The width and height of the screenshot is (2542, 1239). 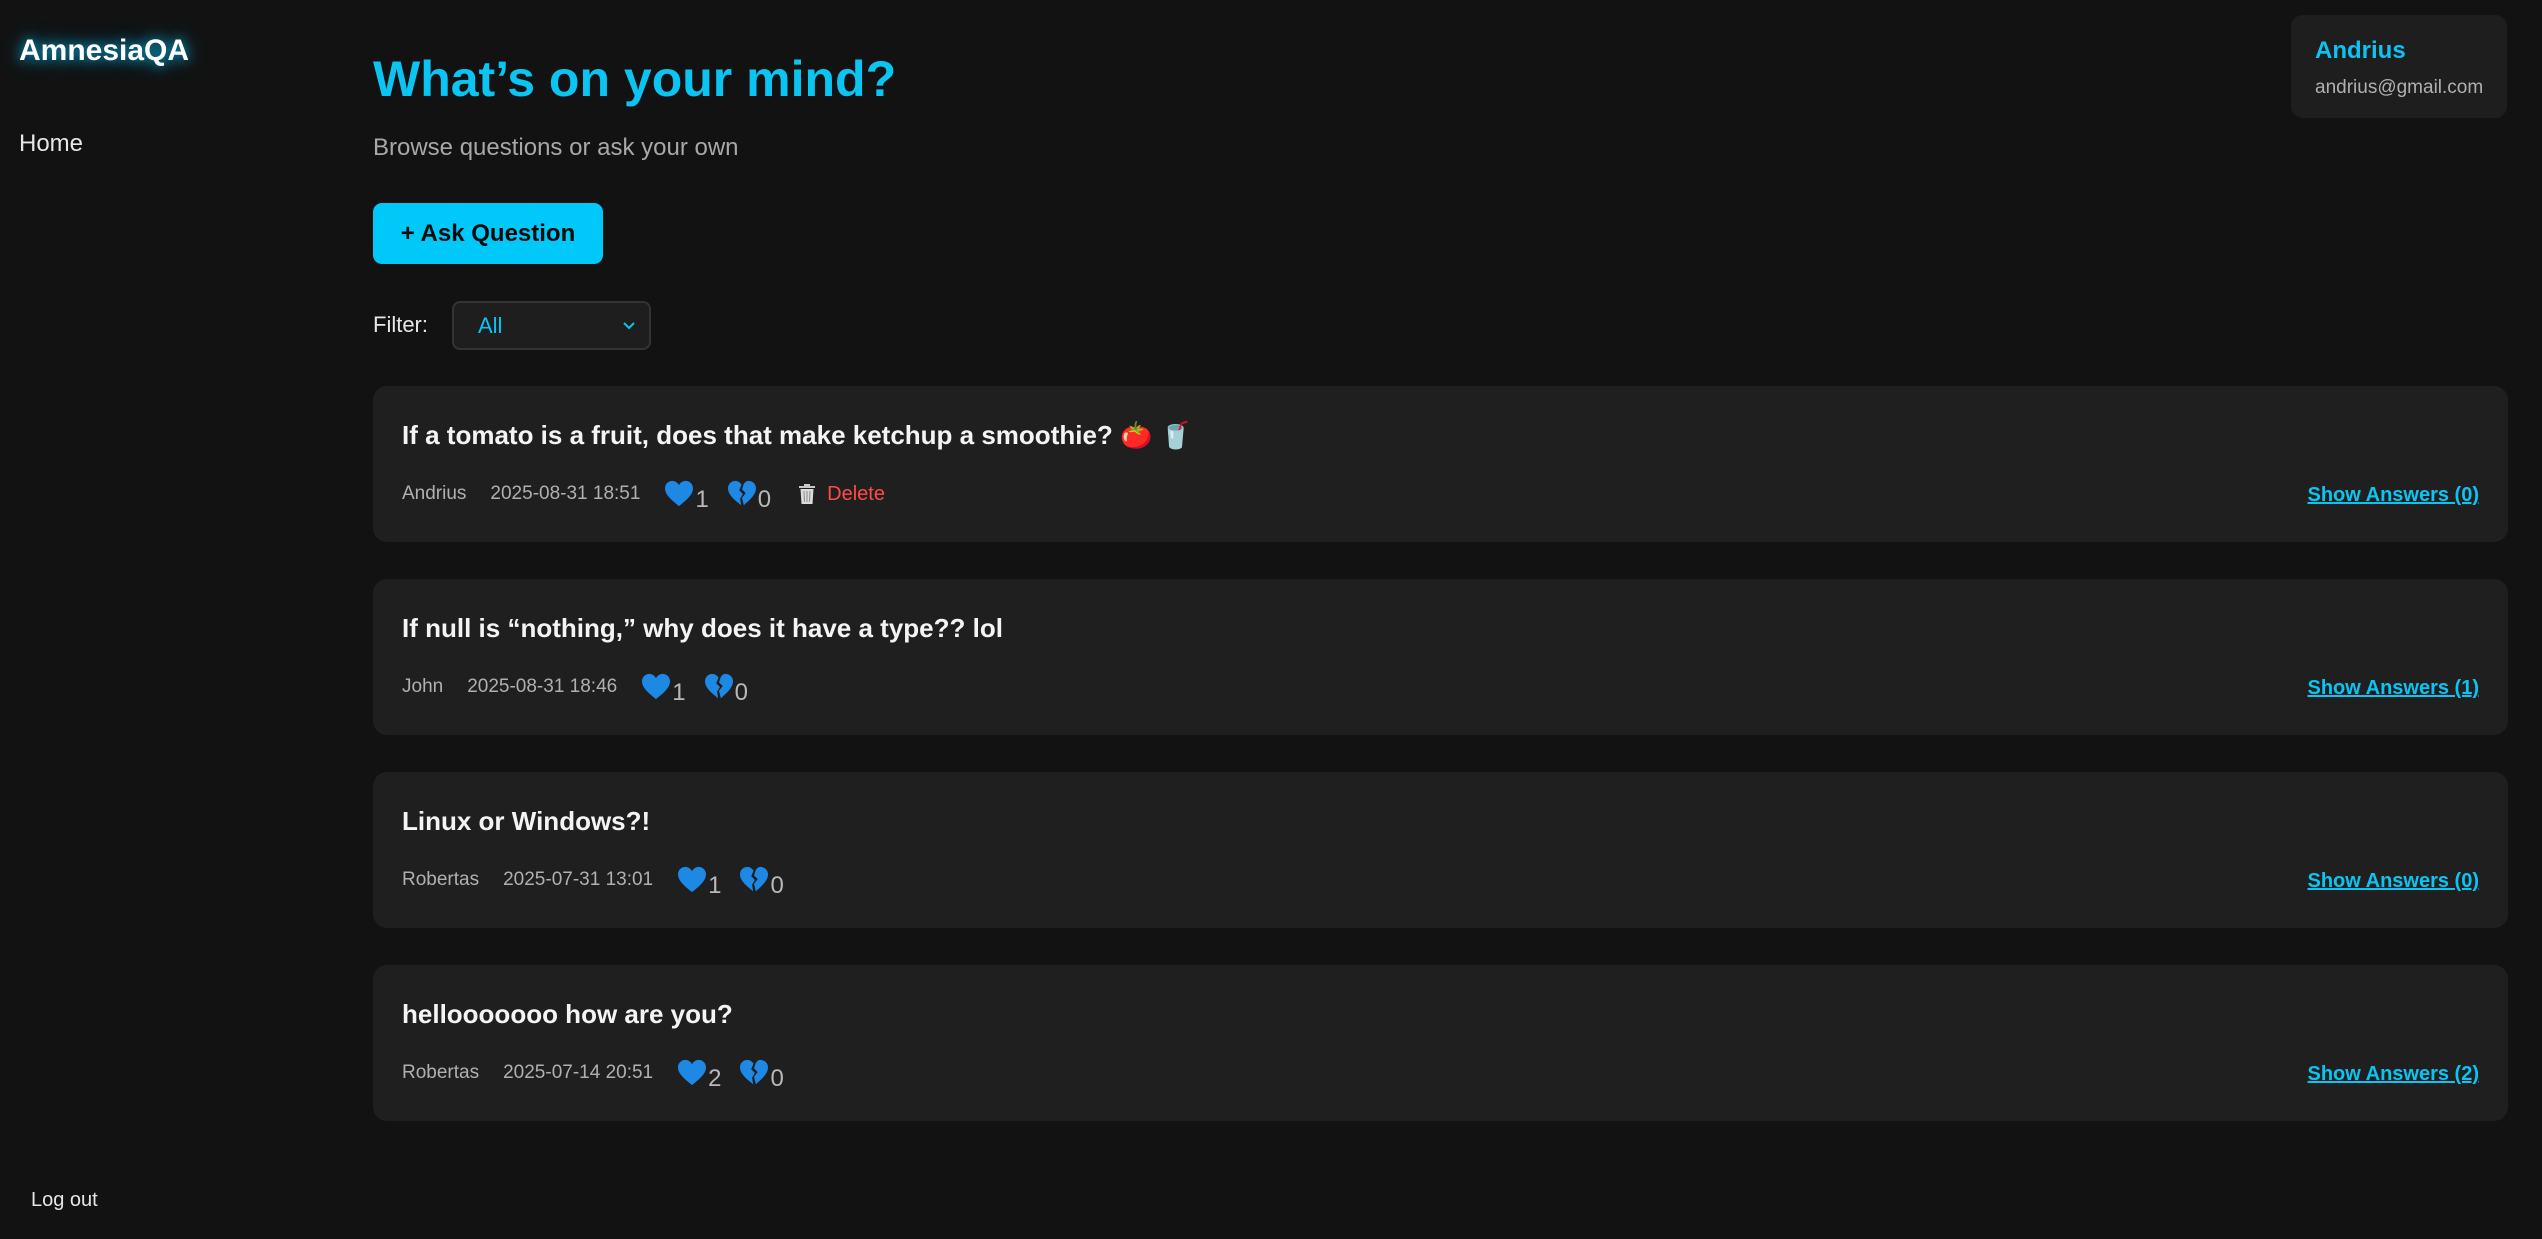 What do you see at coordinates (856, 493) in the screenshot?
I see `delete-label: Delete` at bounding box center [856, 493].